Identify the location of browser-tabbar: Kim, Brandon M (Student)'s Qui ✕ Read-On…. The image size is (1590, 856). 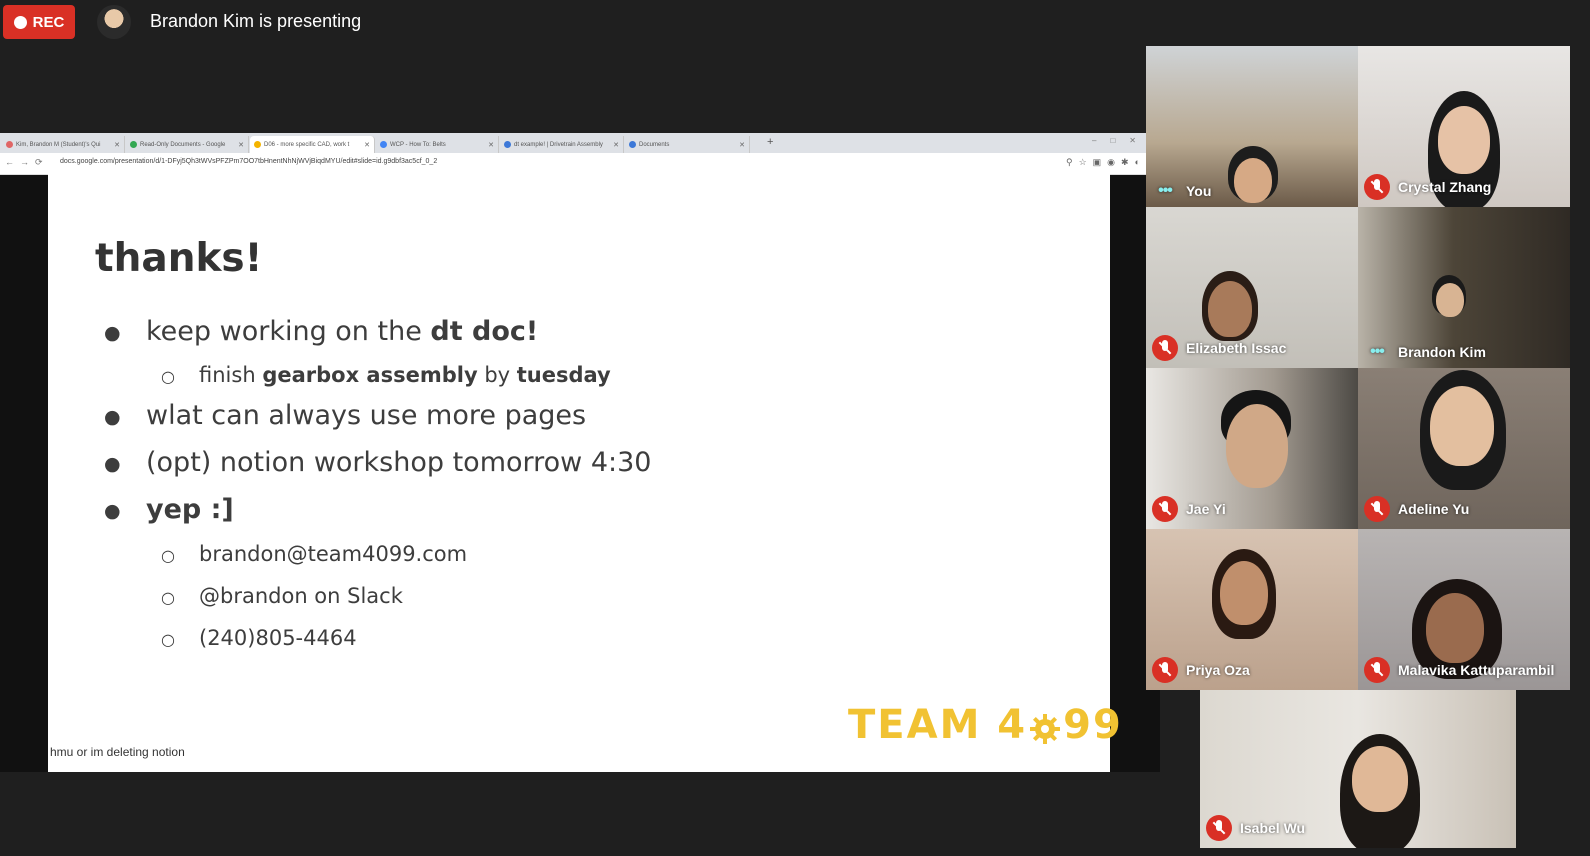
(580, 143).